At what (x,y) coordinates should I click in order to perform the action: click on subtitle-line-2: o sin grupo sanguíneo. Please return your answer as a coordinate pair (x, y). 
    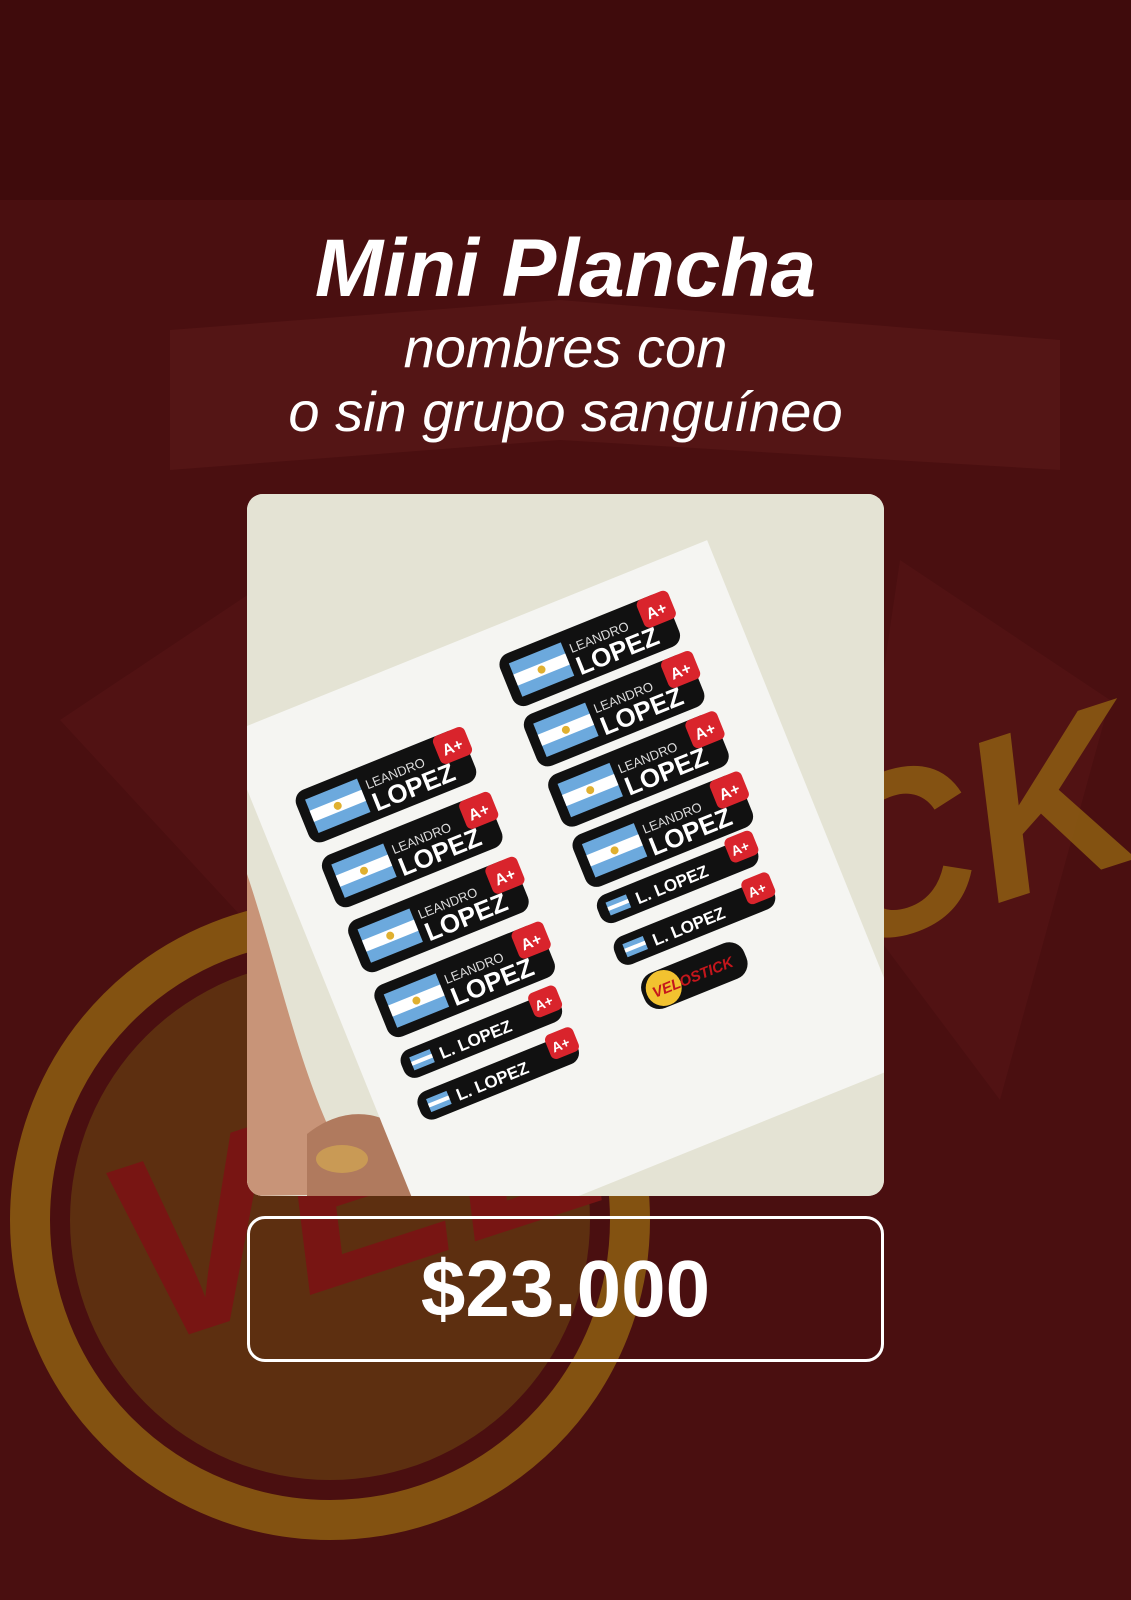
    Looking at the image, I should click on (565, 411).